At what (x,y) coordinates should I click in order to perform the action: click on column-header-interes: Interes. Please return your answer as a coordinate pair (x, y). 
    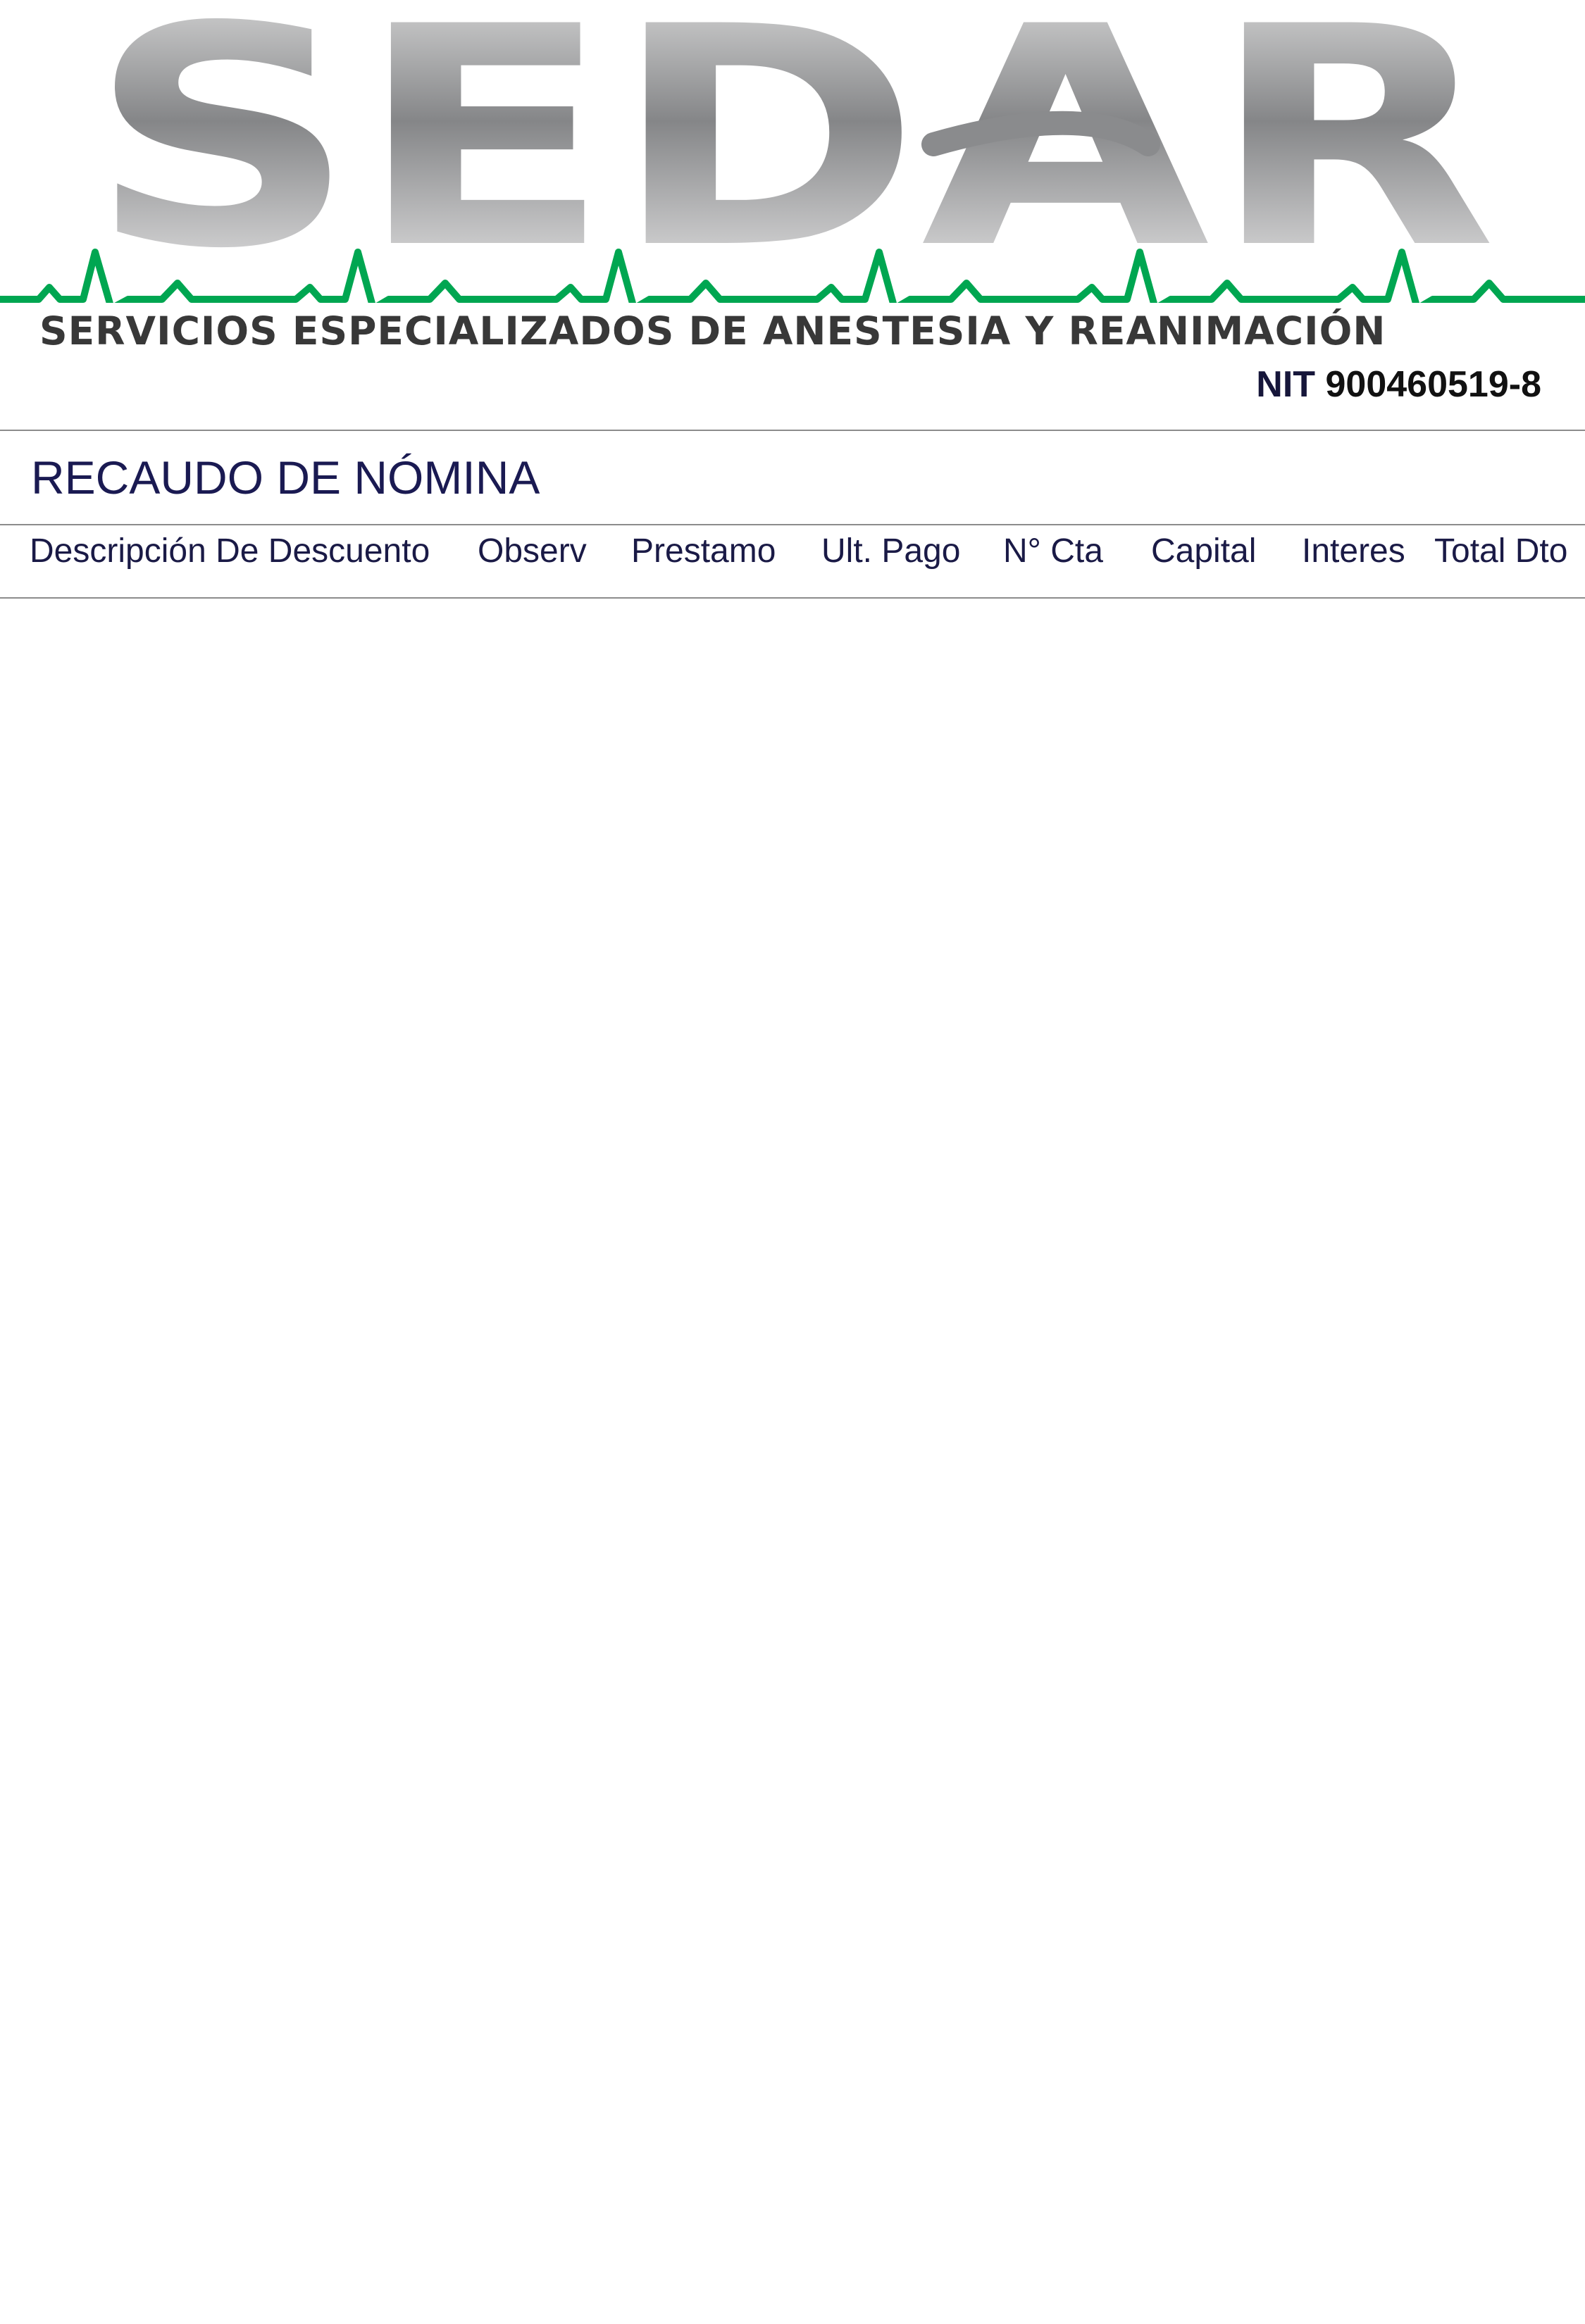
    Looking at the image, I should click on (1353, 551).